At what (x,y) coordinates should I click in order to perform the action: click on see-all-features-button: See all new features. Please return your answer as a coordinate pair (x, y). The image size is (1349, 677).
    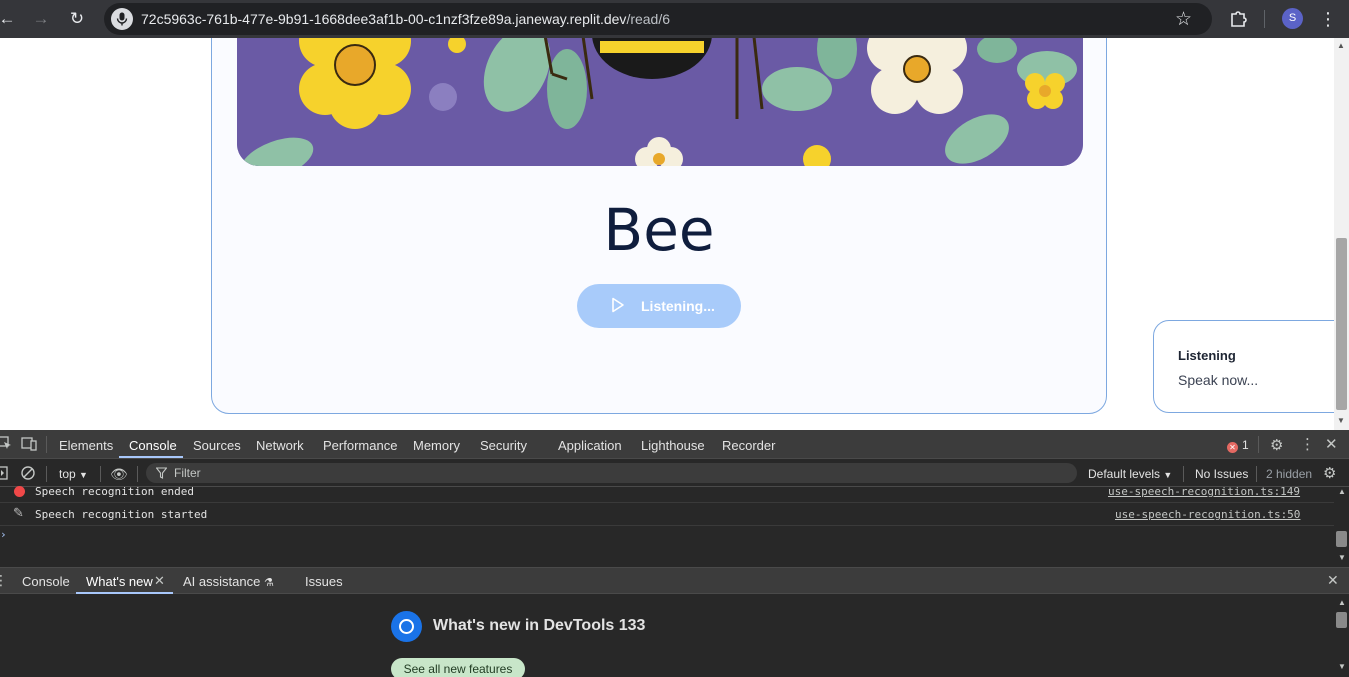
    Looking at the image, I should click on (458, 667).